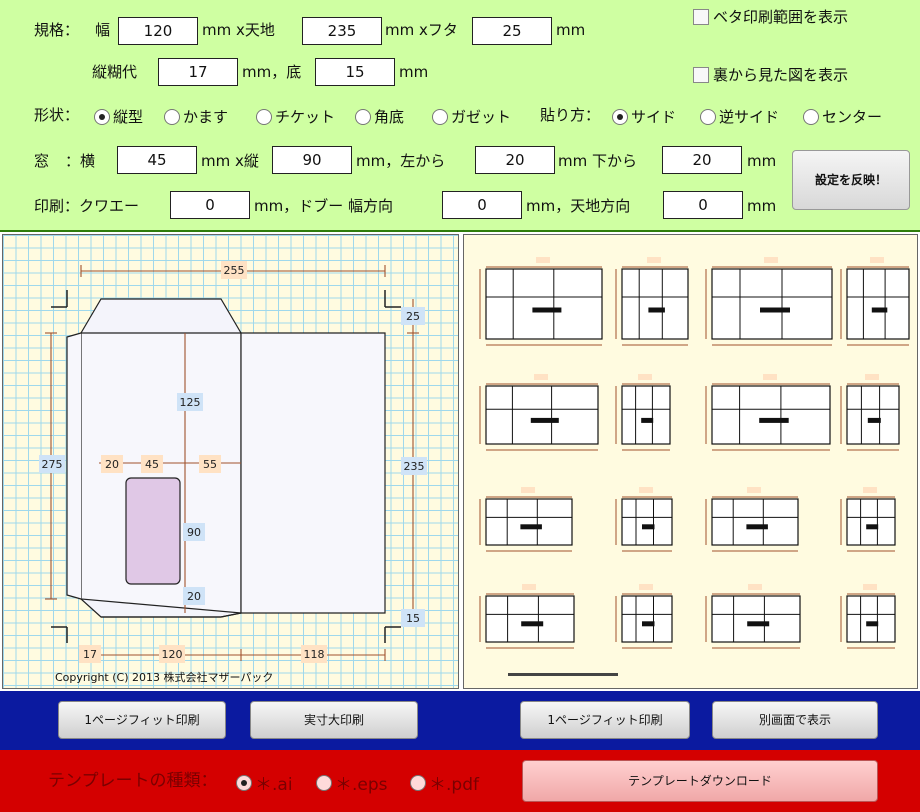  I want to click on mm-x-height-label: mm x天地, so click(238, 30).